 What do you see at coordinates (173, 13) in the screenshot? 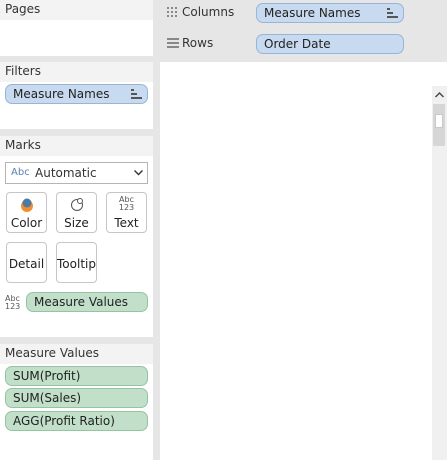
I see `columns-icon` at bounding box center [173, 13].